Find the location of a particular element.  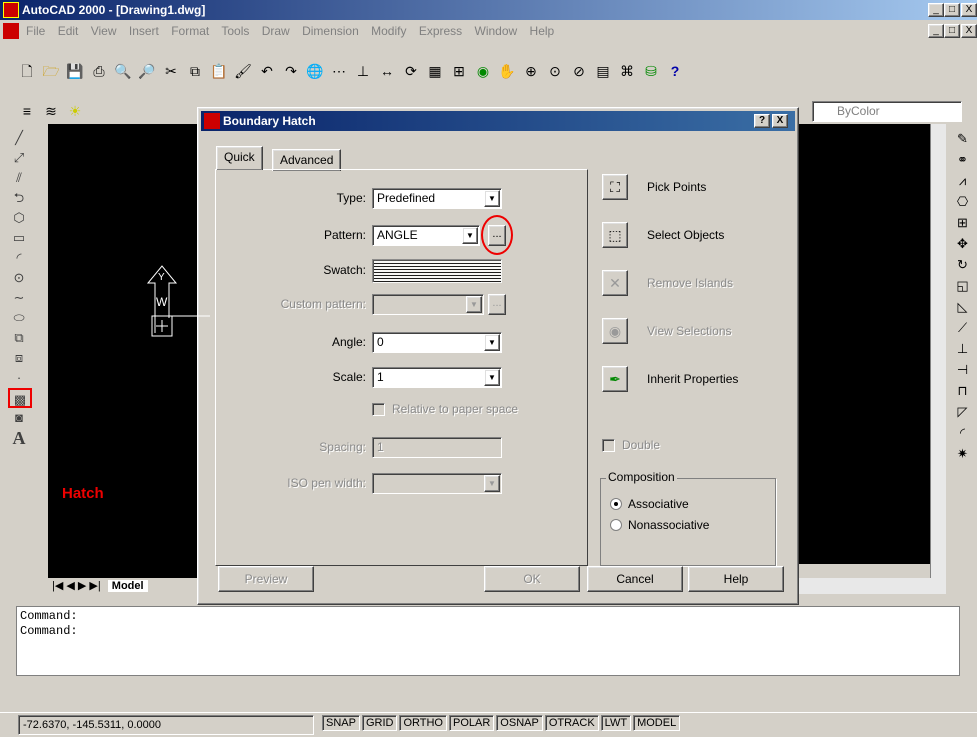

erase-icon: ✎ is located at coordinates (962, 138).